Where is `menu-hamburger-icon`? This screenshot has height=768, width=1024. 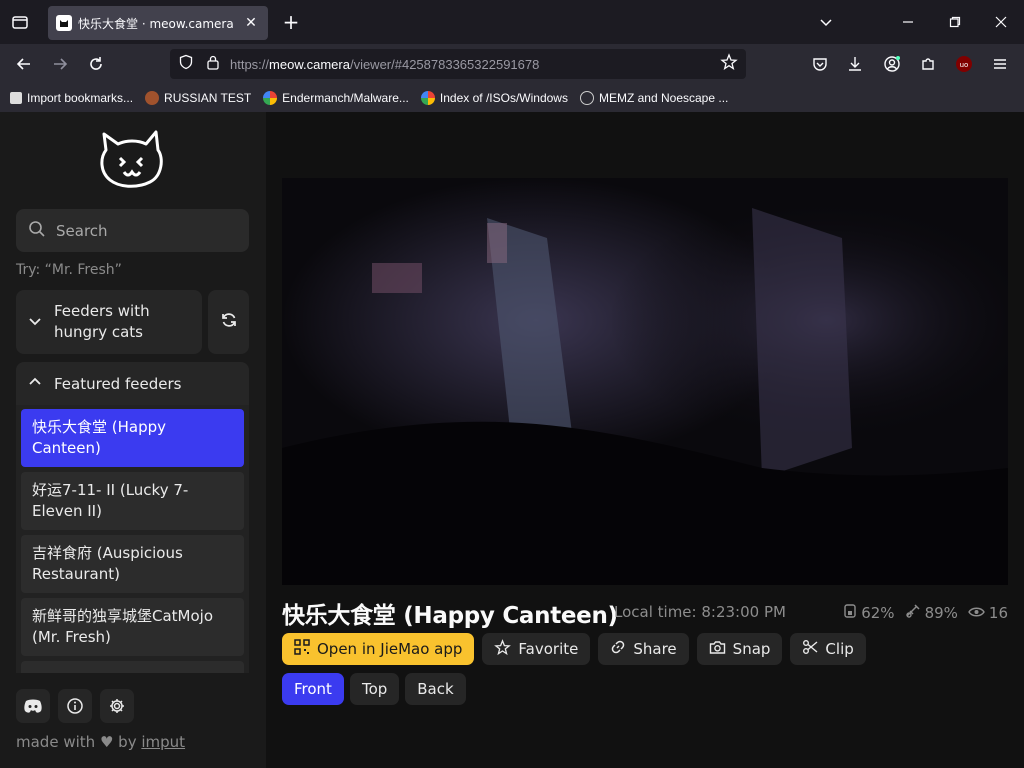 menu-hamburger-icon is located at coordinates (1000, 64).